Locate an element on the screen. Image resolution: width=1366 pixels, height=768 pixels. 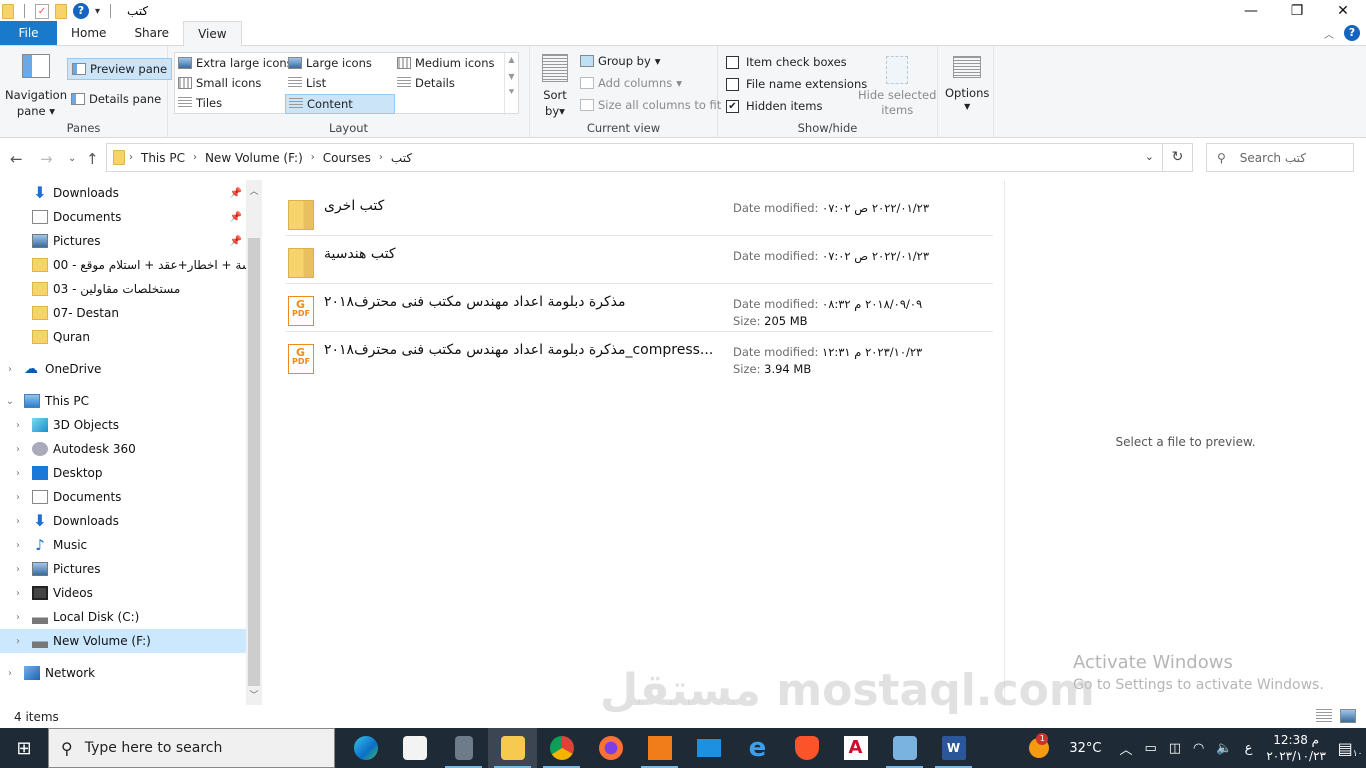
layout-gallery-scroll: ▲ ▼ ⯆ is located at coordinates (511, 84).